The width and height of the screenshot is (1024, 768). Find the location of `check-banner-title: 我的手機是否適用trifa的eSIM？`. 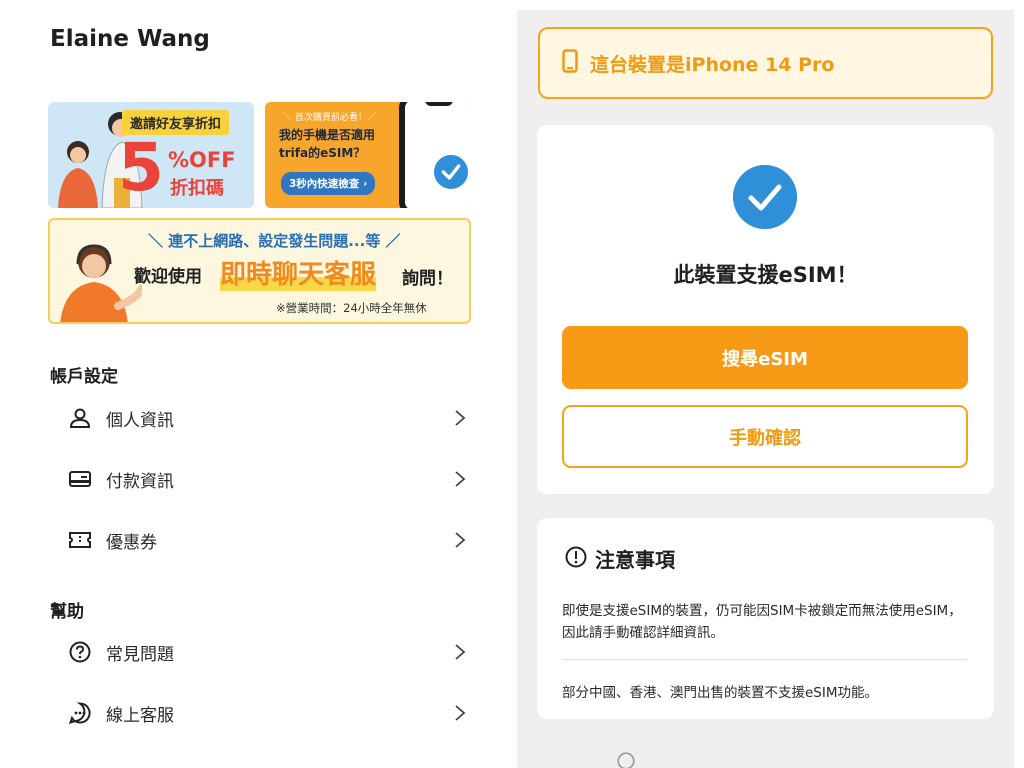

check-banner-title: 我的手機是否適用trifa的eSIM？ is located at coordinates (327, 144).